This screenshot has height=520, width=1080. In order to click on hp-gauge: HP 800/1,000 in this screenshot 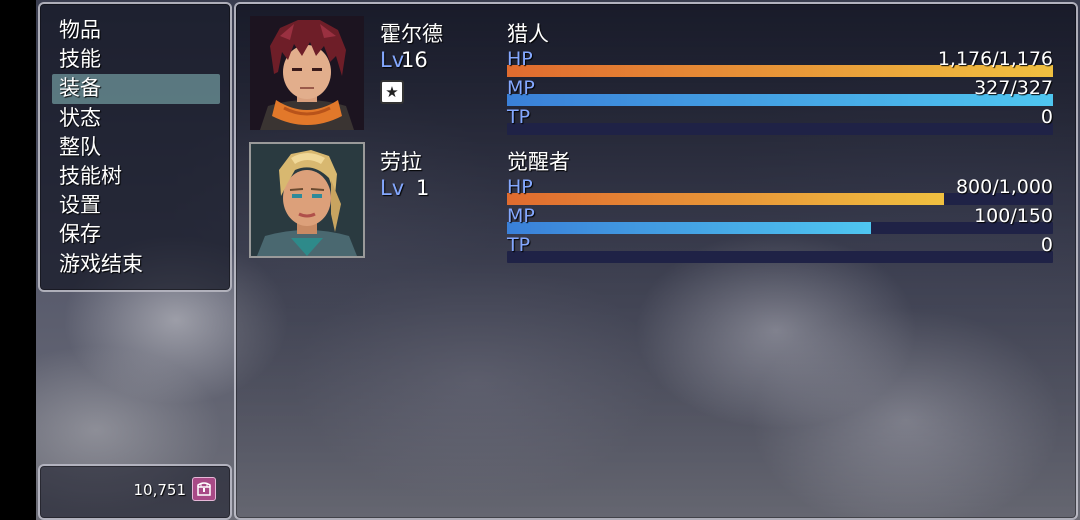, I will do `click(780, 190)`.